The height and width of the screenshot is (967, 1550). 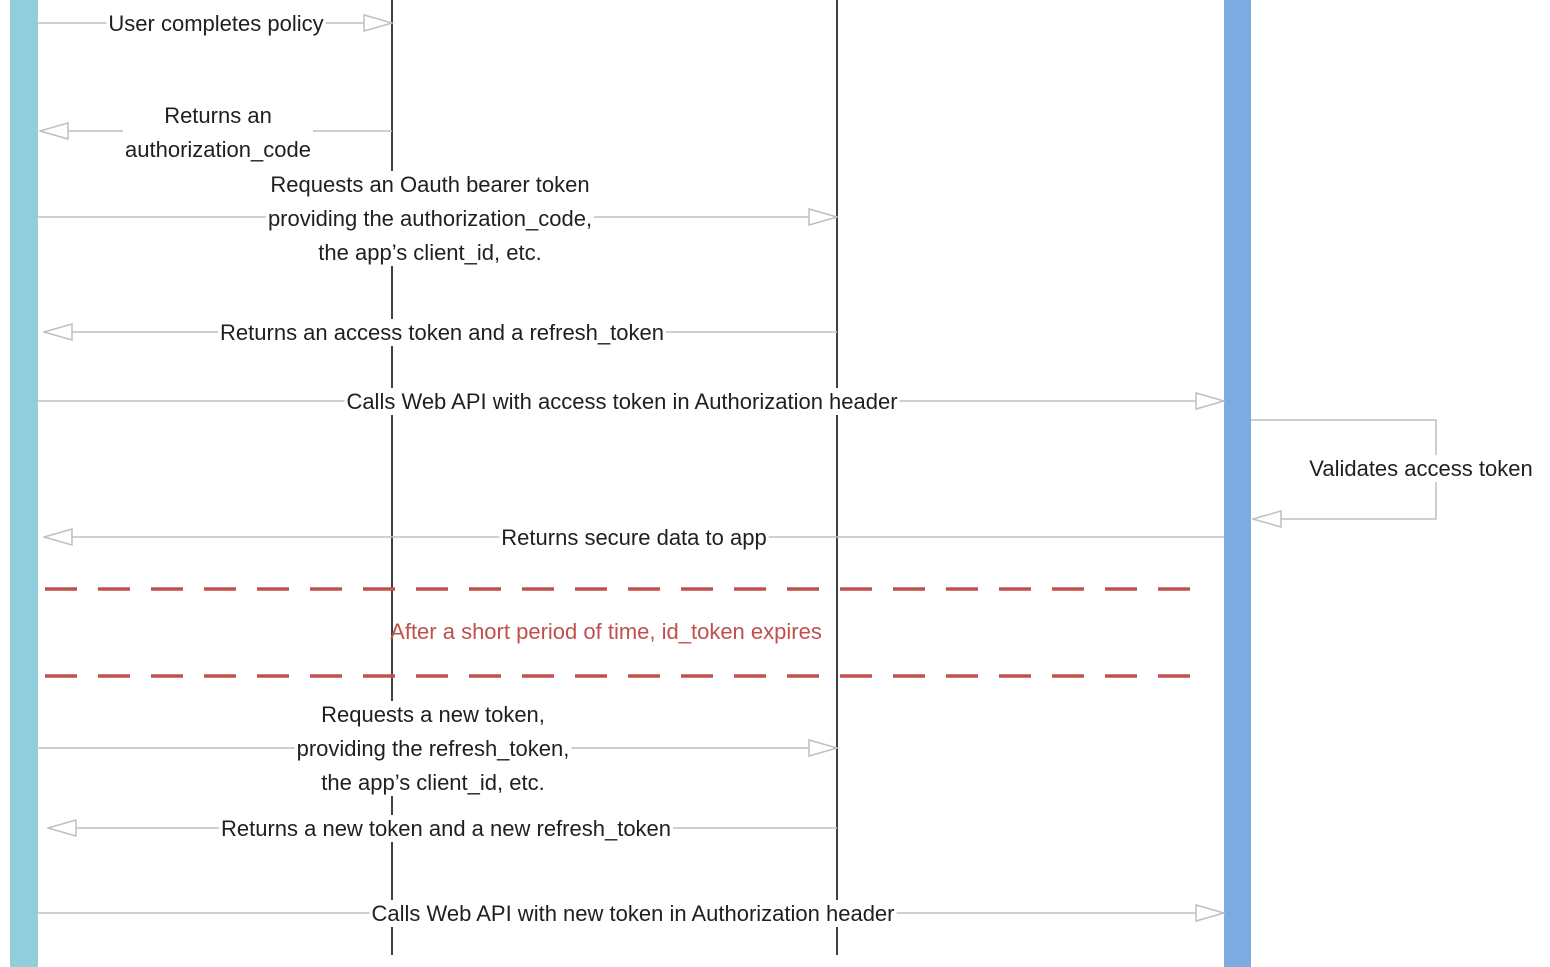 I want to click on web-api-lifeline, so click(x=1237, y=483).